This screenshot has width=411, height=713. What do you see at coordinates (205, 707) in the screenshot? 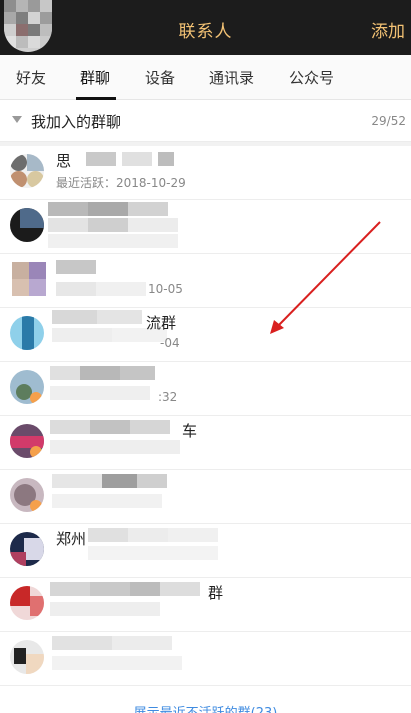
I see `show-inactive-groups-link: 展示最近不活跃的群(23)` at bounding box center [205, 707].